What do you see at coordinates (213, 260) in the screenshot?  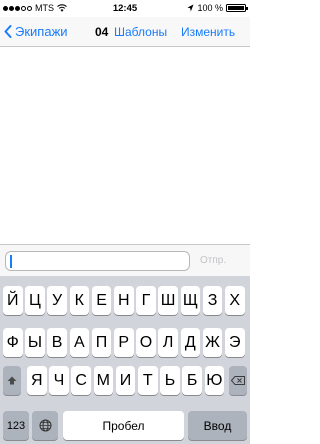 I see `send-button: Отпр.` at bounding box center [213, 260].